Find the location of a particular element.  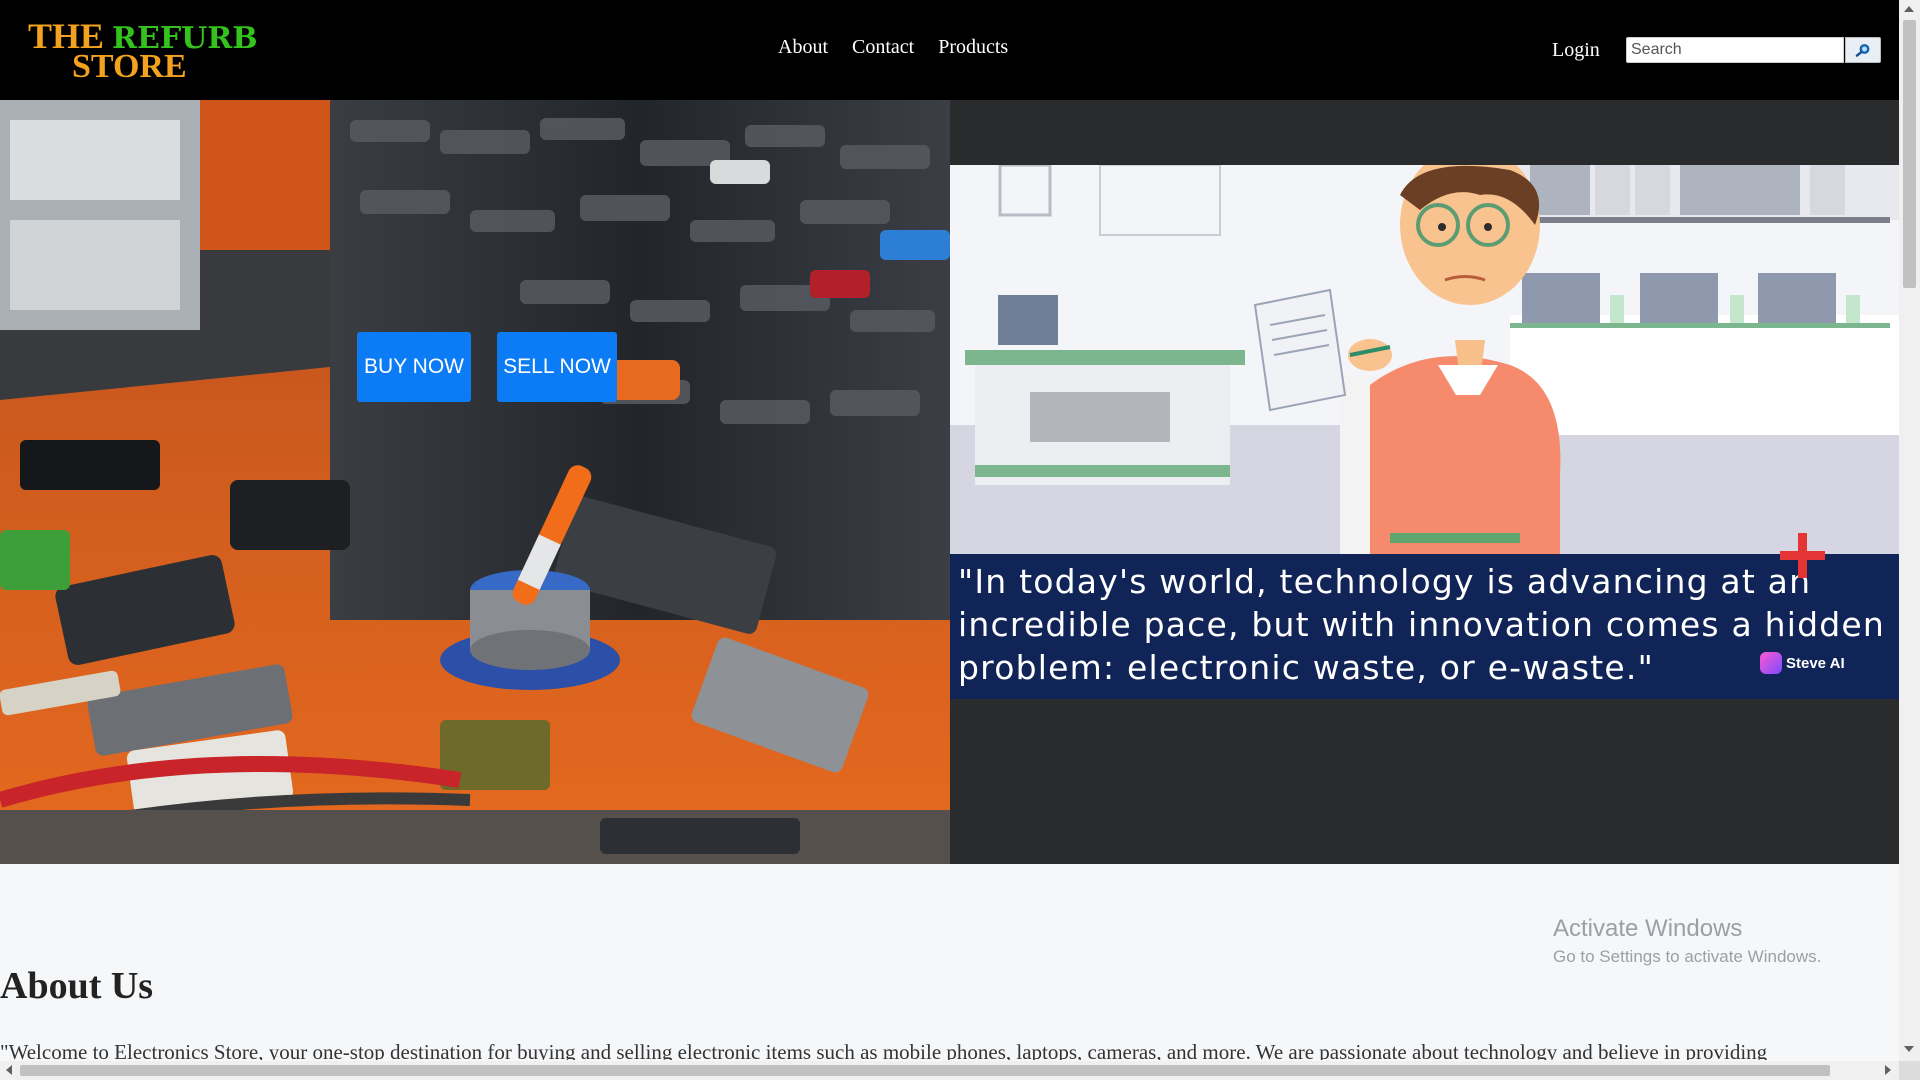

search-bar is located at coordinates (1753, 50).